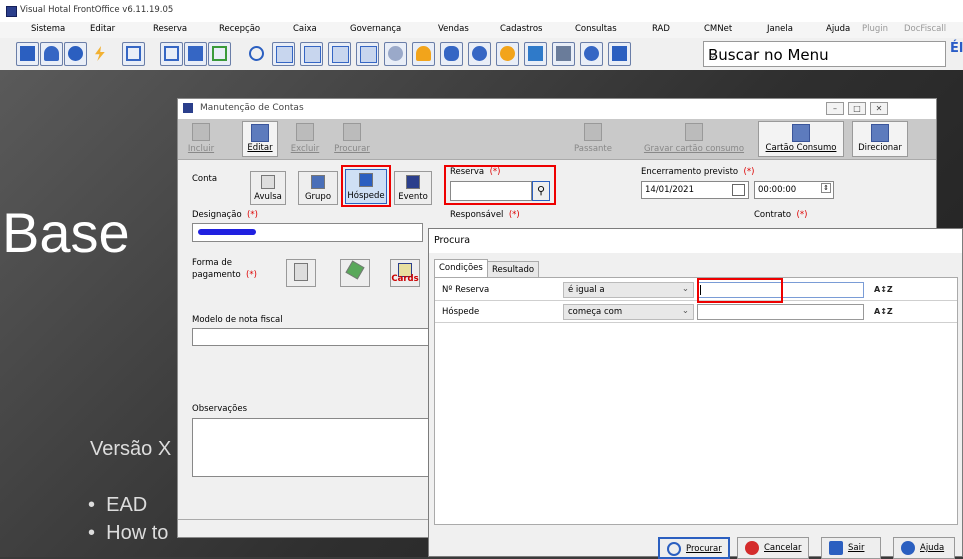 The image size is (963, 559). What do you see at coordinates (227, 232) in the screenshot?
I see `redacted-mark` at bounding box center [227, 232].